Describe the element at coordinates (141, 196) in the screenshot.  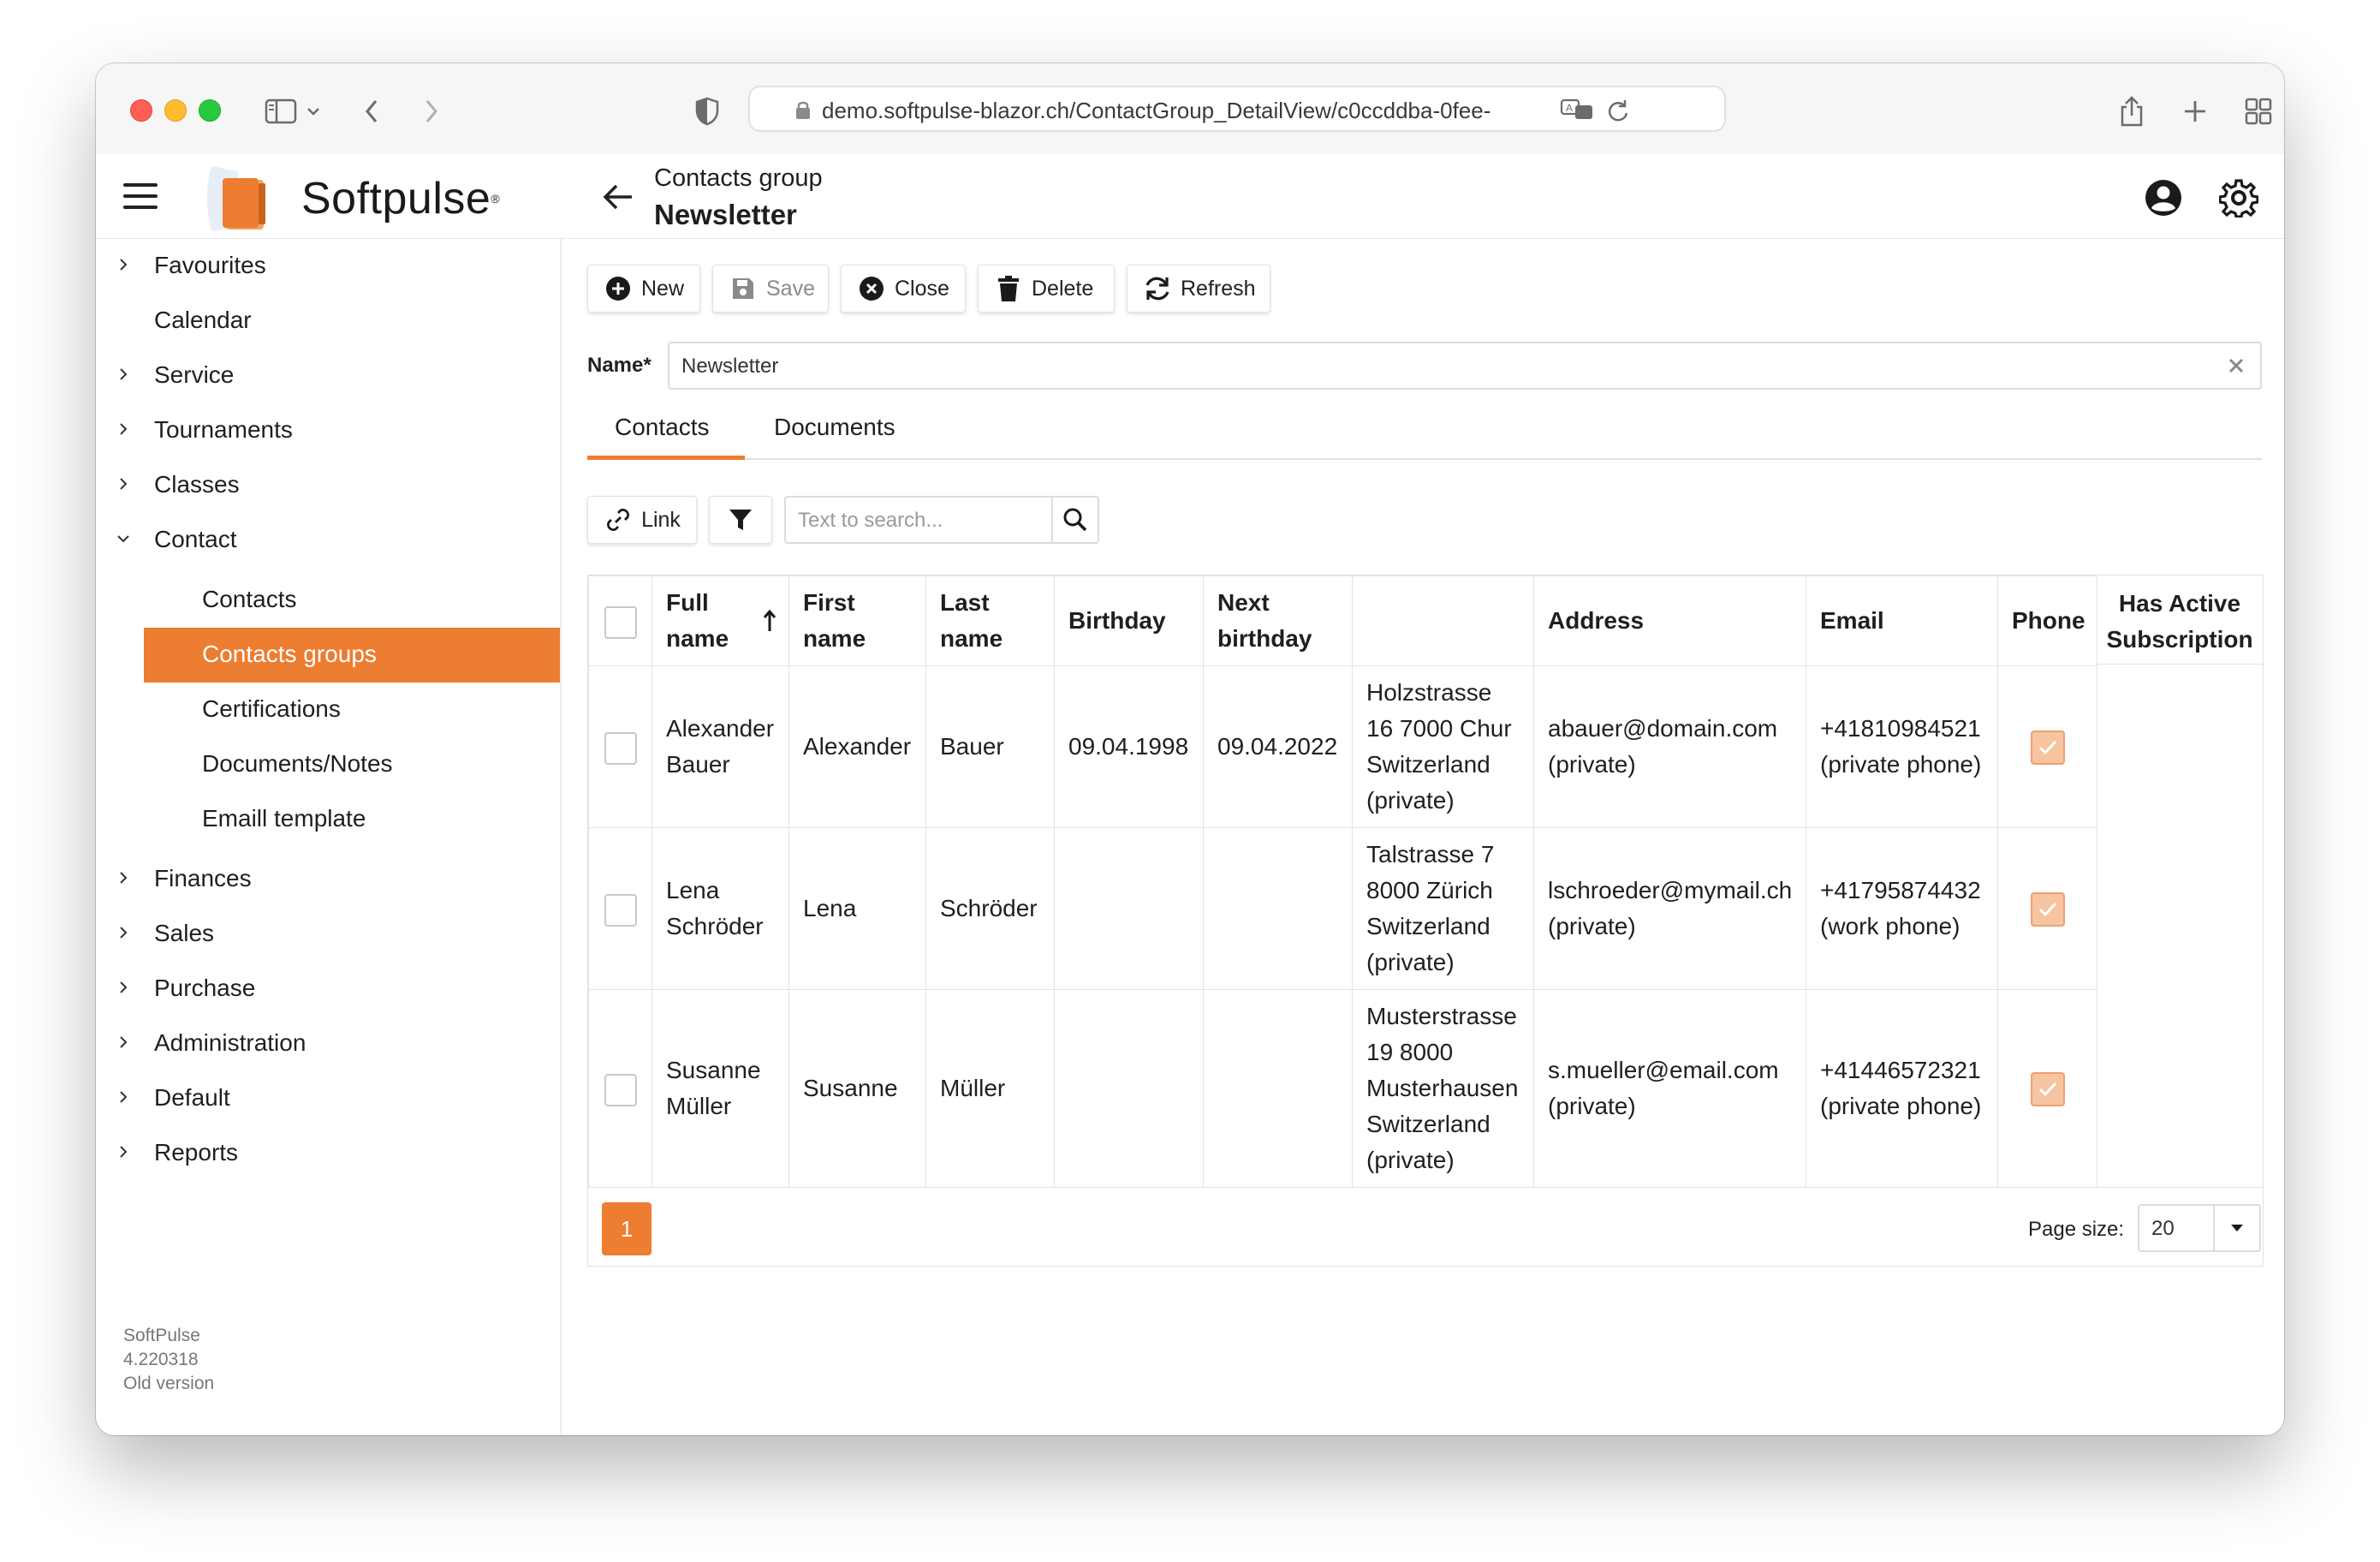
I see `menu-icon` at that location.